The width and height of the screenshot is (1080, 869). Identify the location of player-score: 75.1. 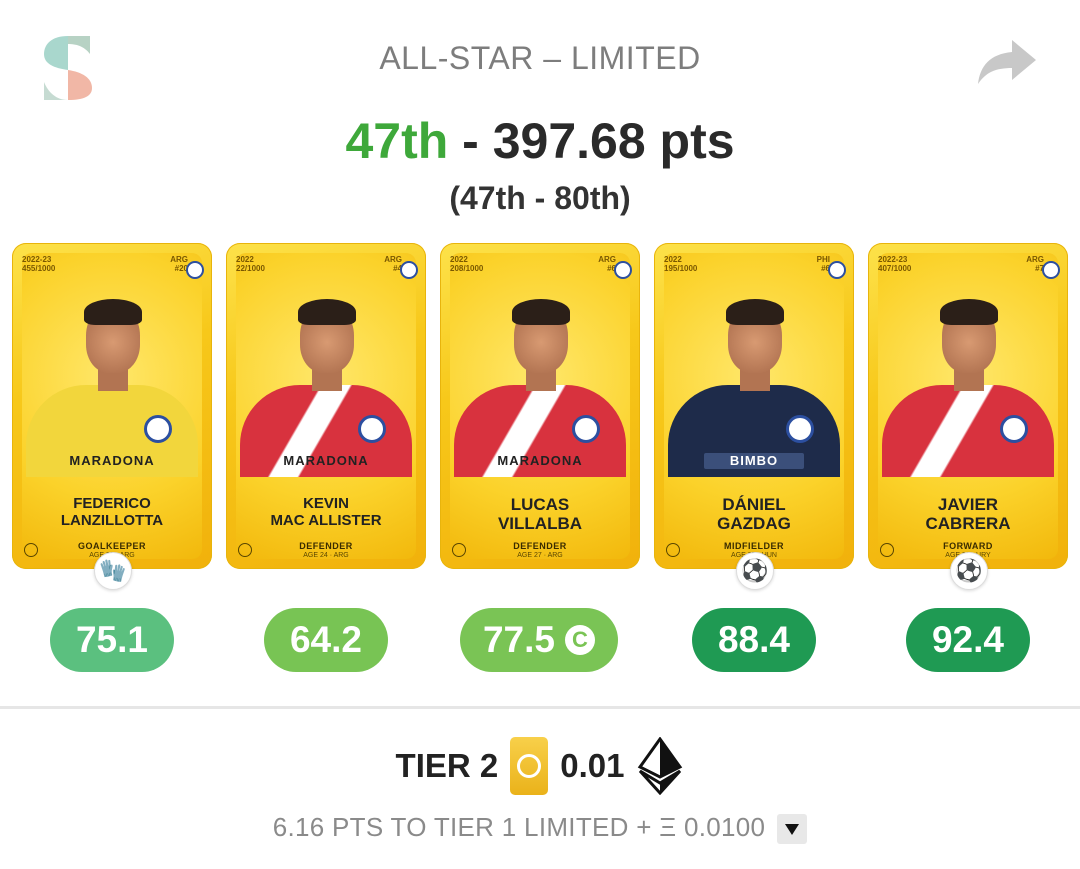
(111, 639).